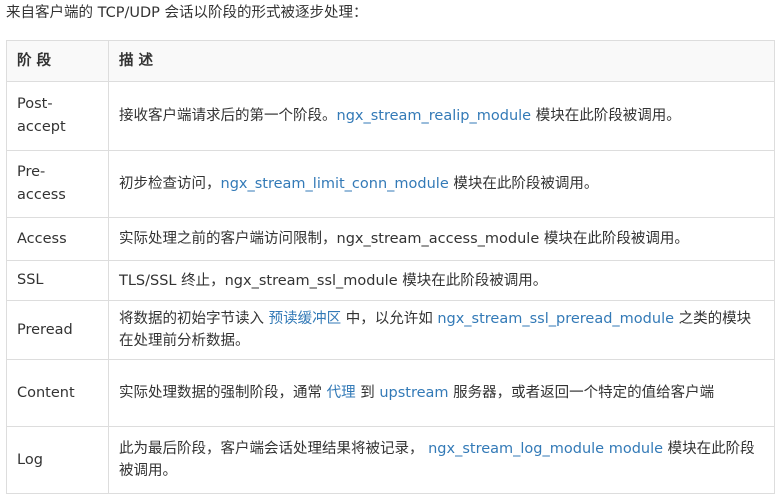 This screenshot has height=501, width=775. Describe the element at coordinates (305, 319) in the screenshot. I see `preread-buffer-link: 预读缓冲区` at that location.